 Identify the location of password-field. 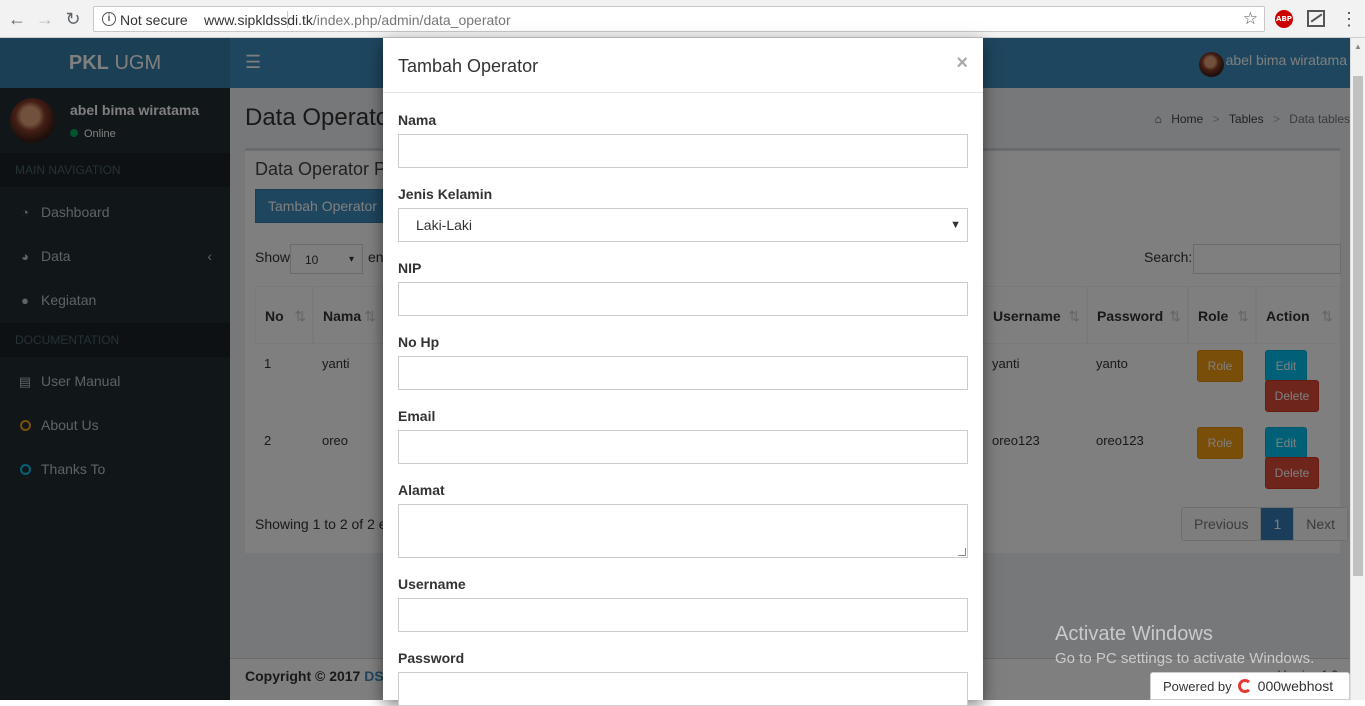
(683, 689).